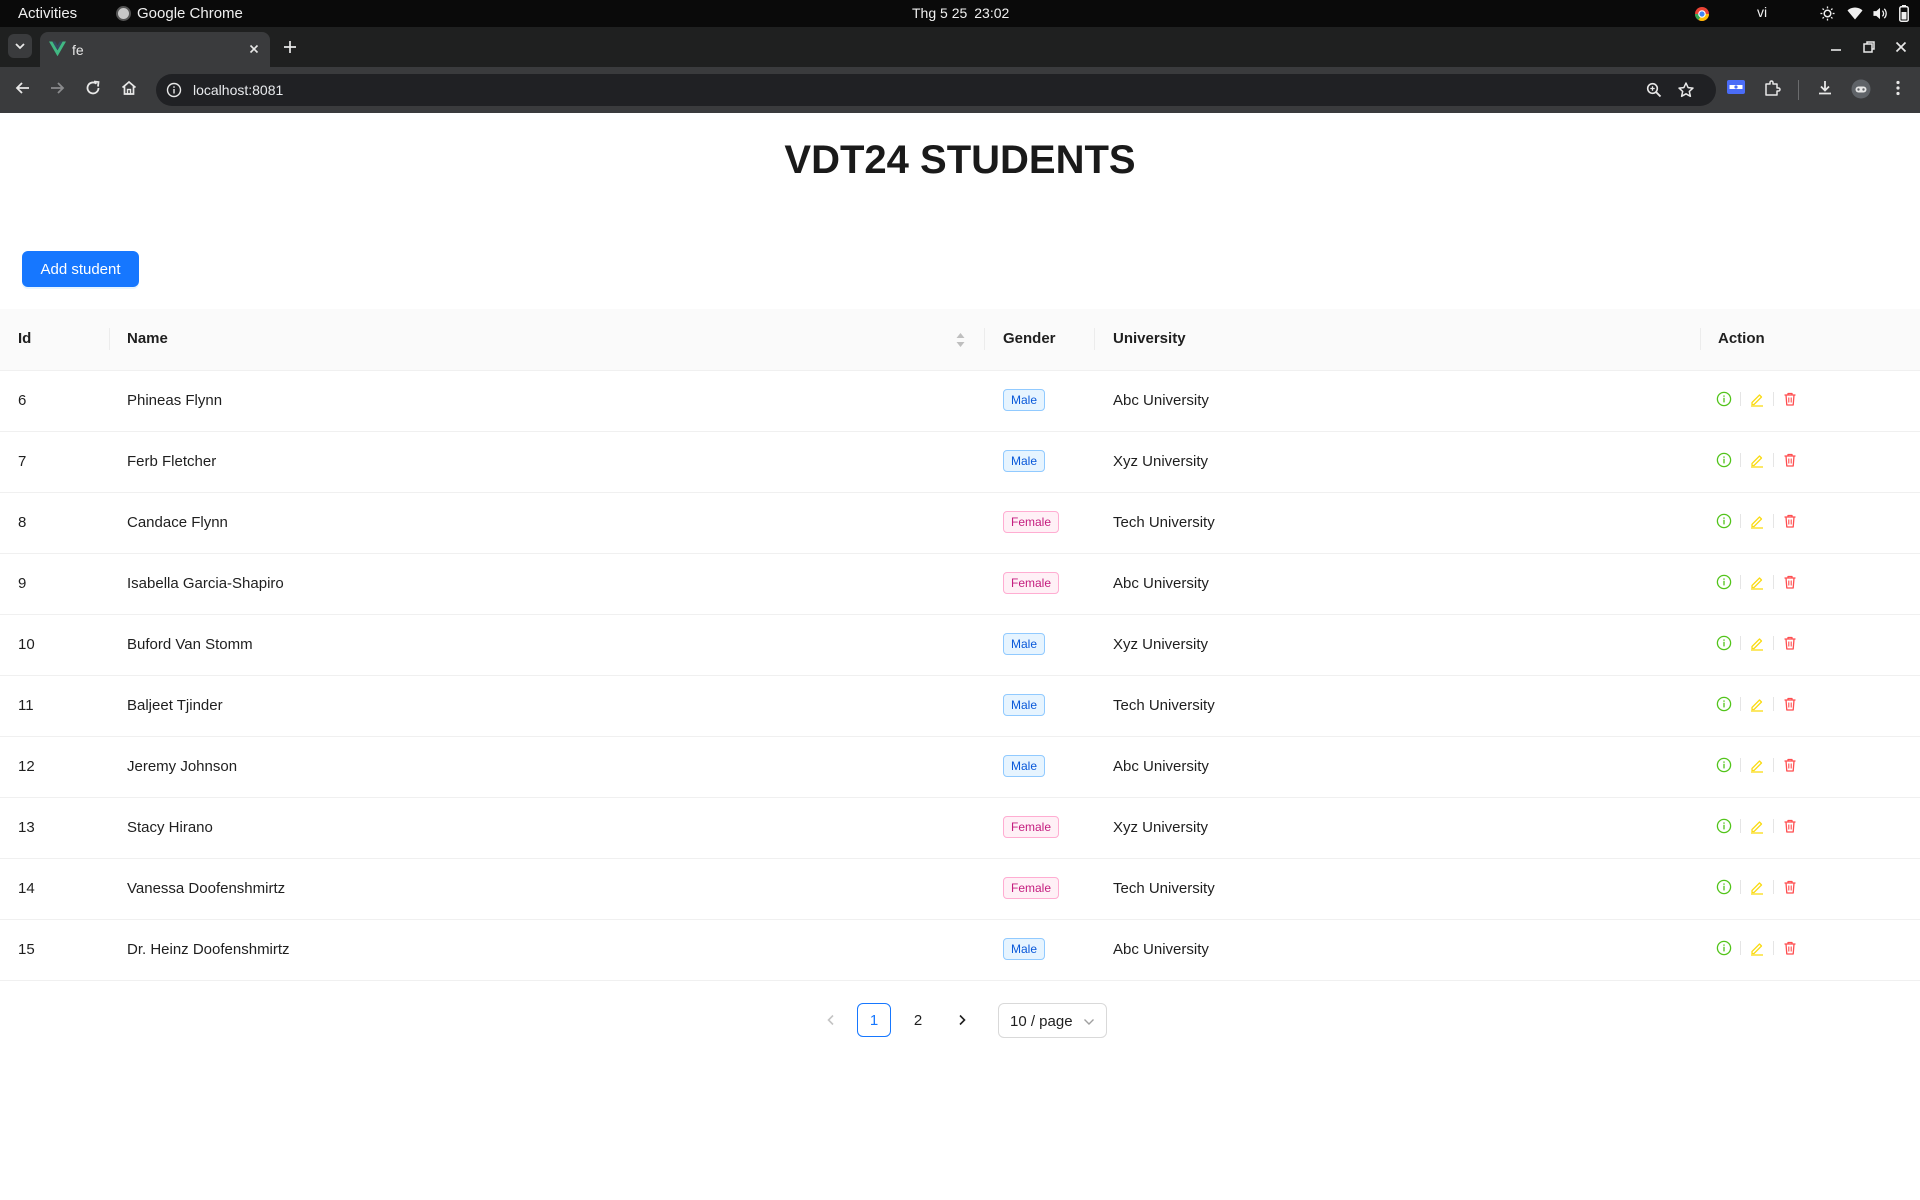 This screenshot has height=1200, width=1920. What do you see at coordinates (26, 888) in the screenshot?
I see `cell-id: 14` at bounding box center [26, 888].